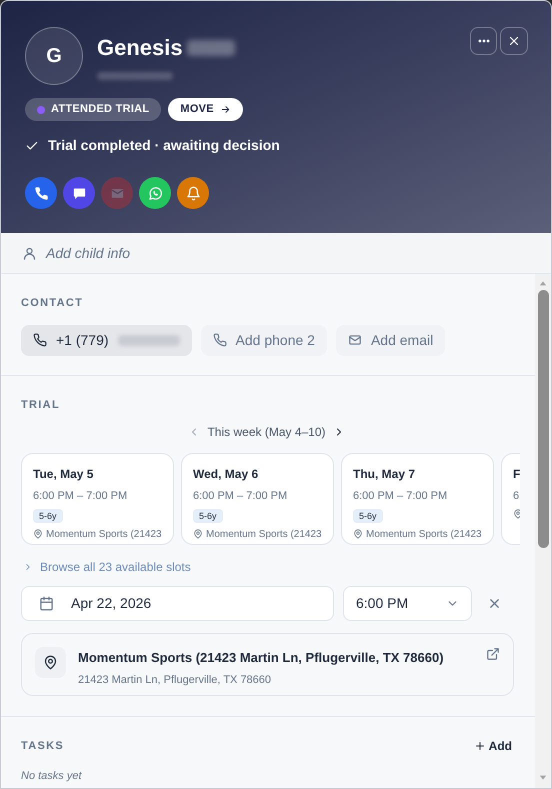 The width and height of the screenshot is (552, 789). I want to click on whatsapp-button, so click(155, 193).